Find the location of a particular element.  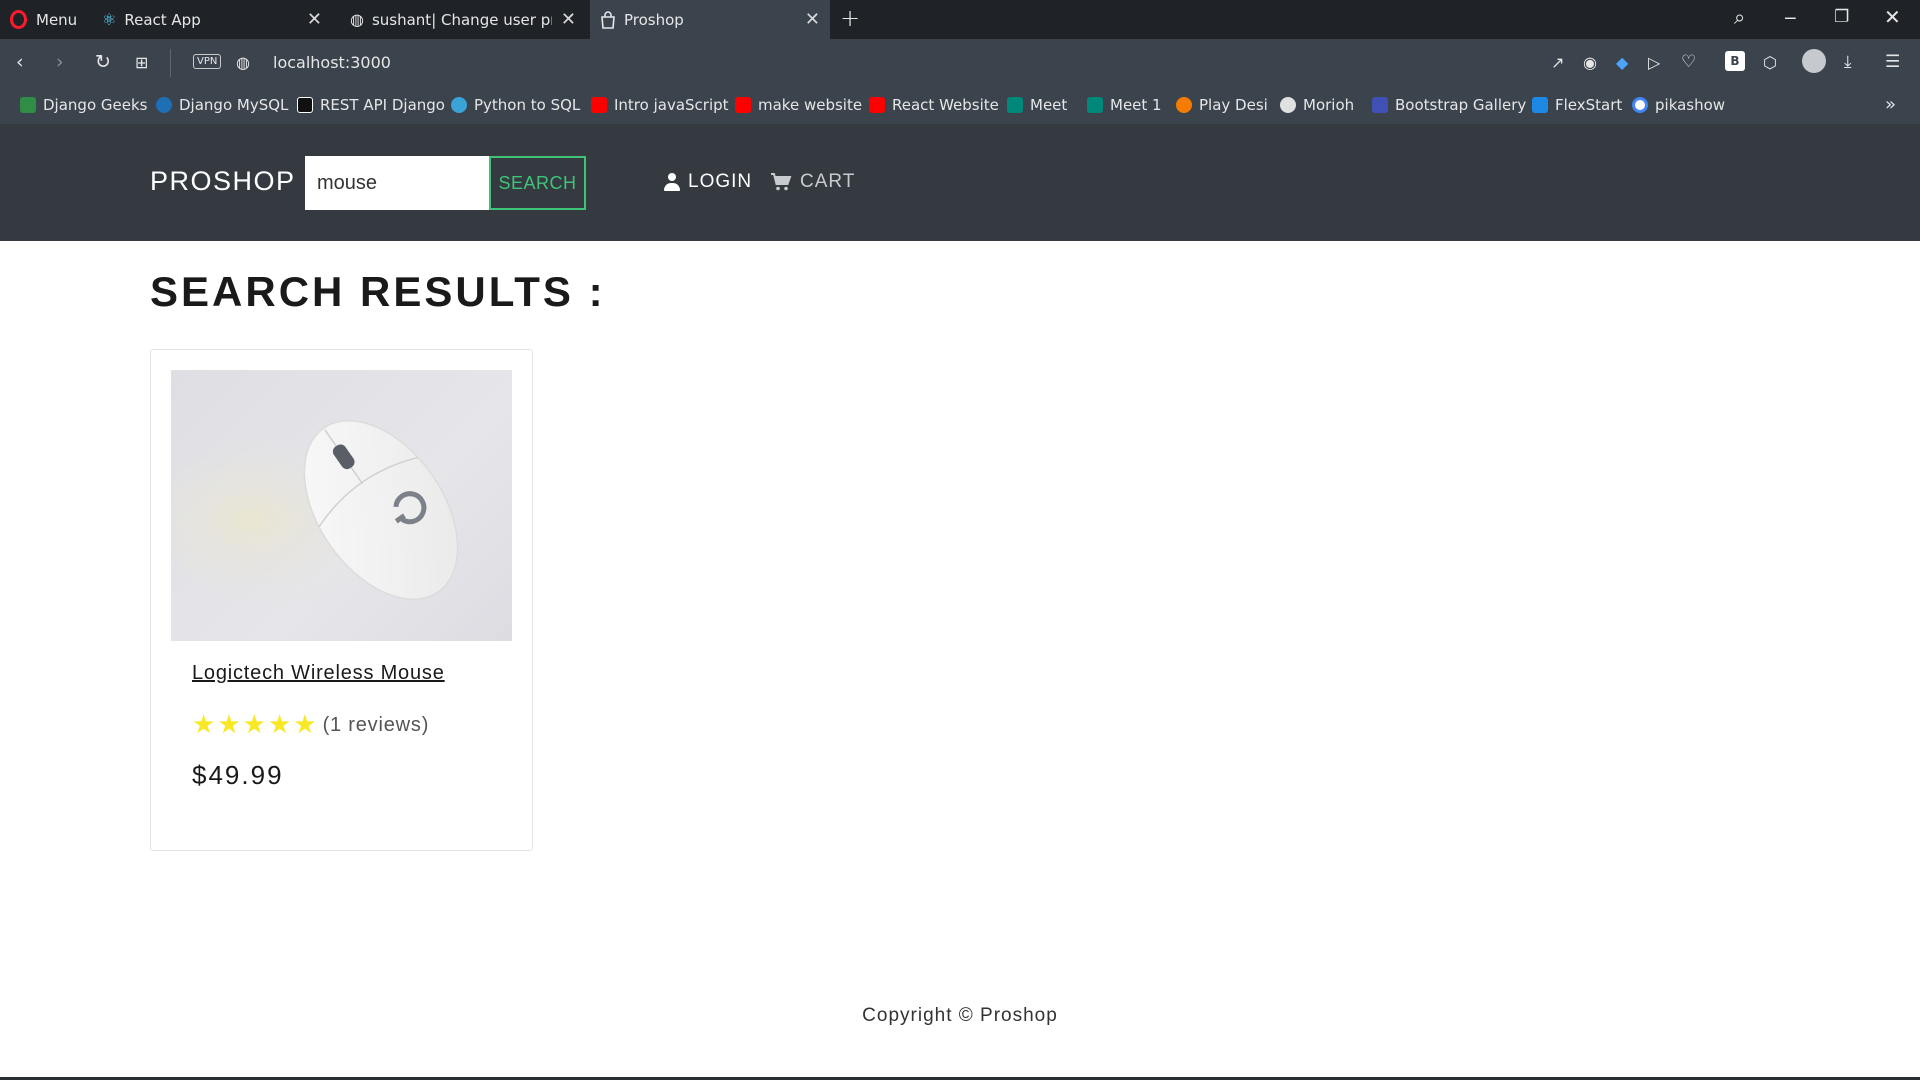

bookmark-python-to-sql: Python to SQL is located at coordinates (515, 105).